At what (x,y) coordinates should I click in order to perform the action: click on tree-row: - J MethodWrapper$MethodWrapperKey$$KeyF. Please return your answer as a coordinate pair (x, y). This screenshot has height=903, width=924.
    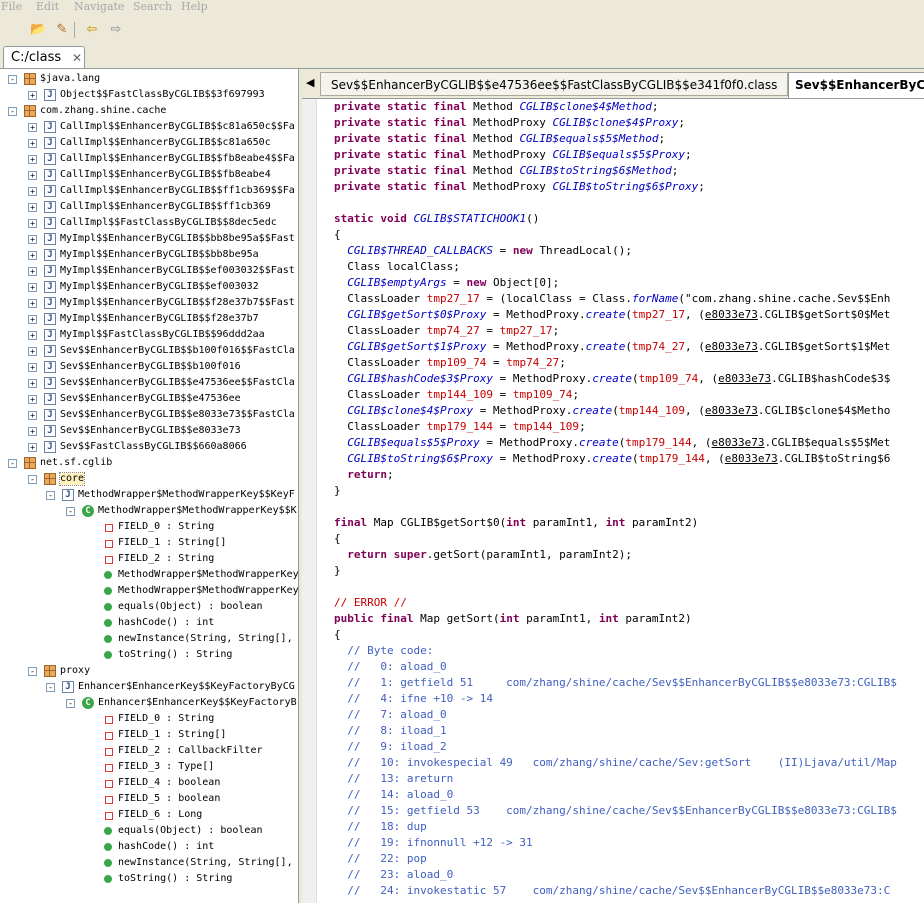
    Looking at the image, I should click on (149, 495).